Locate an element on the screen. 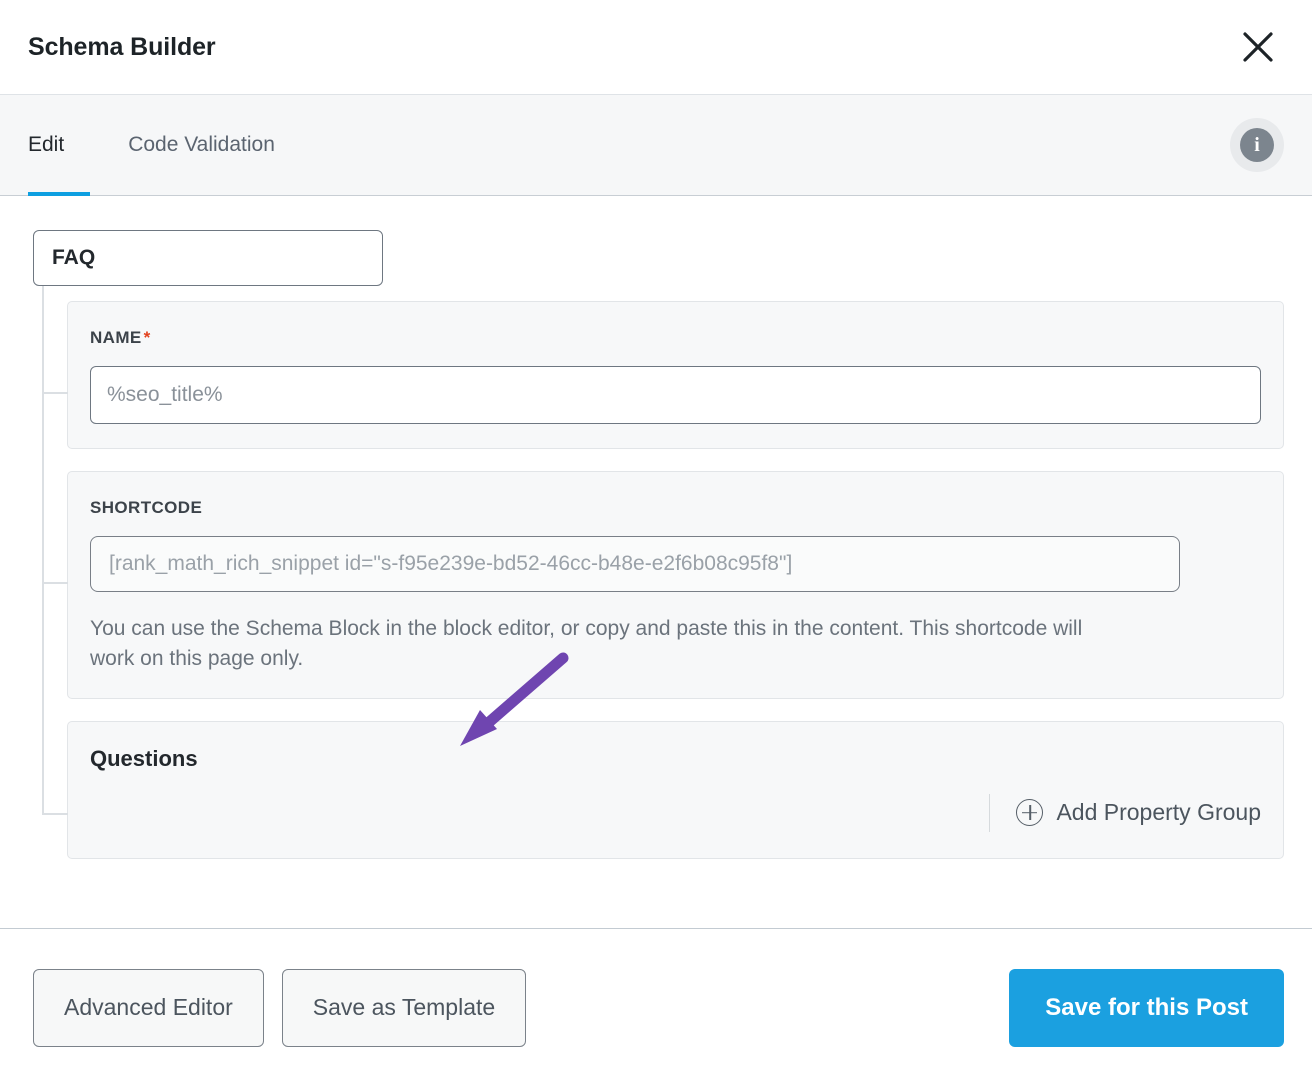 The image size is (1312, 1086). close-button is located at coordinates (1258, 47).